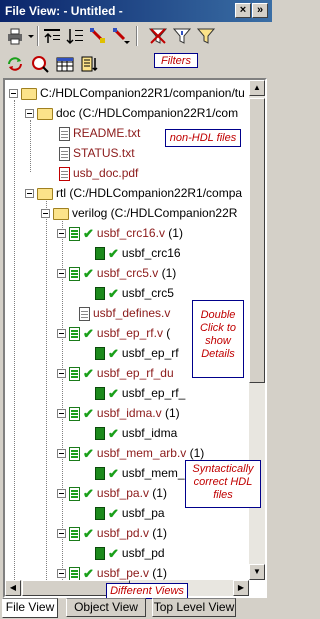  What do you see at coordinates (13, 588) in the screenshot?
I see `scroll-left-icon: ◀` at bounding box center [13, 588].